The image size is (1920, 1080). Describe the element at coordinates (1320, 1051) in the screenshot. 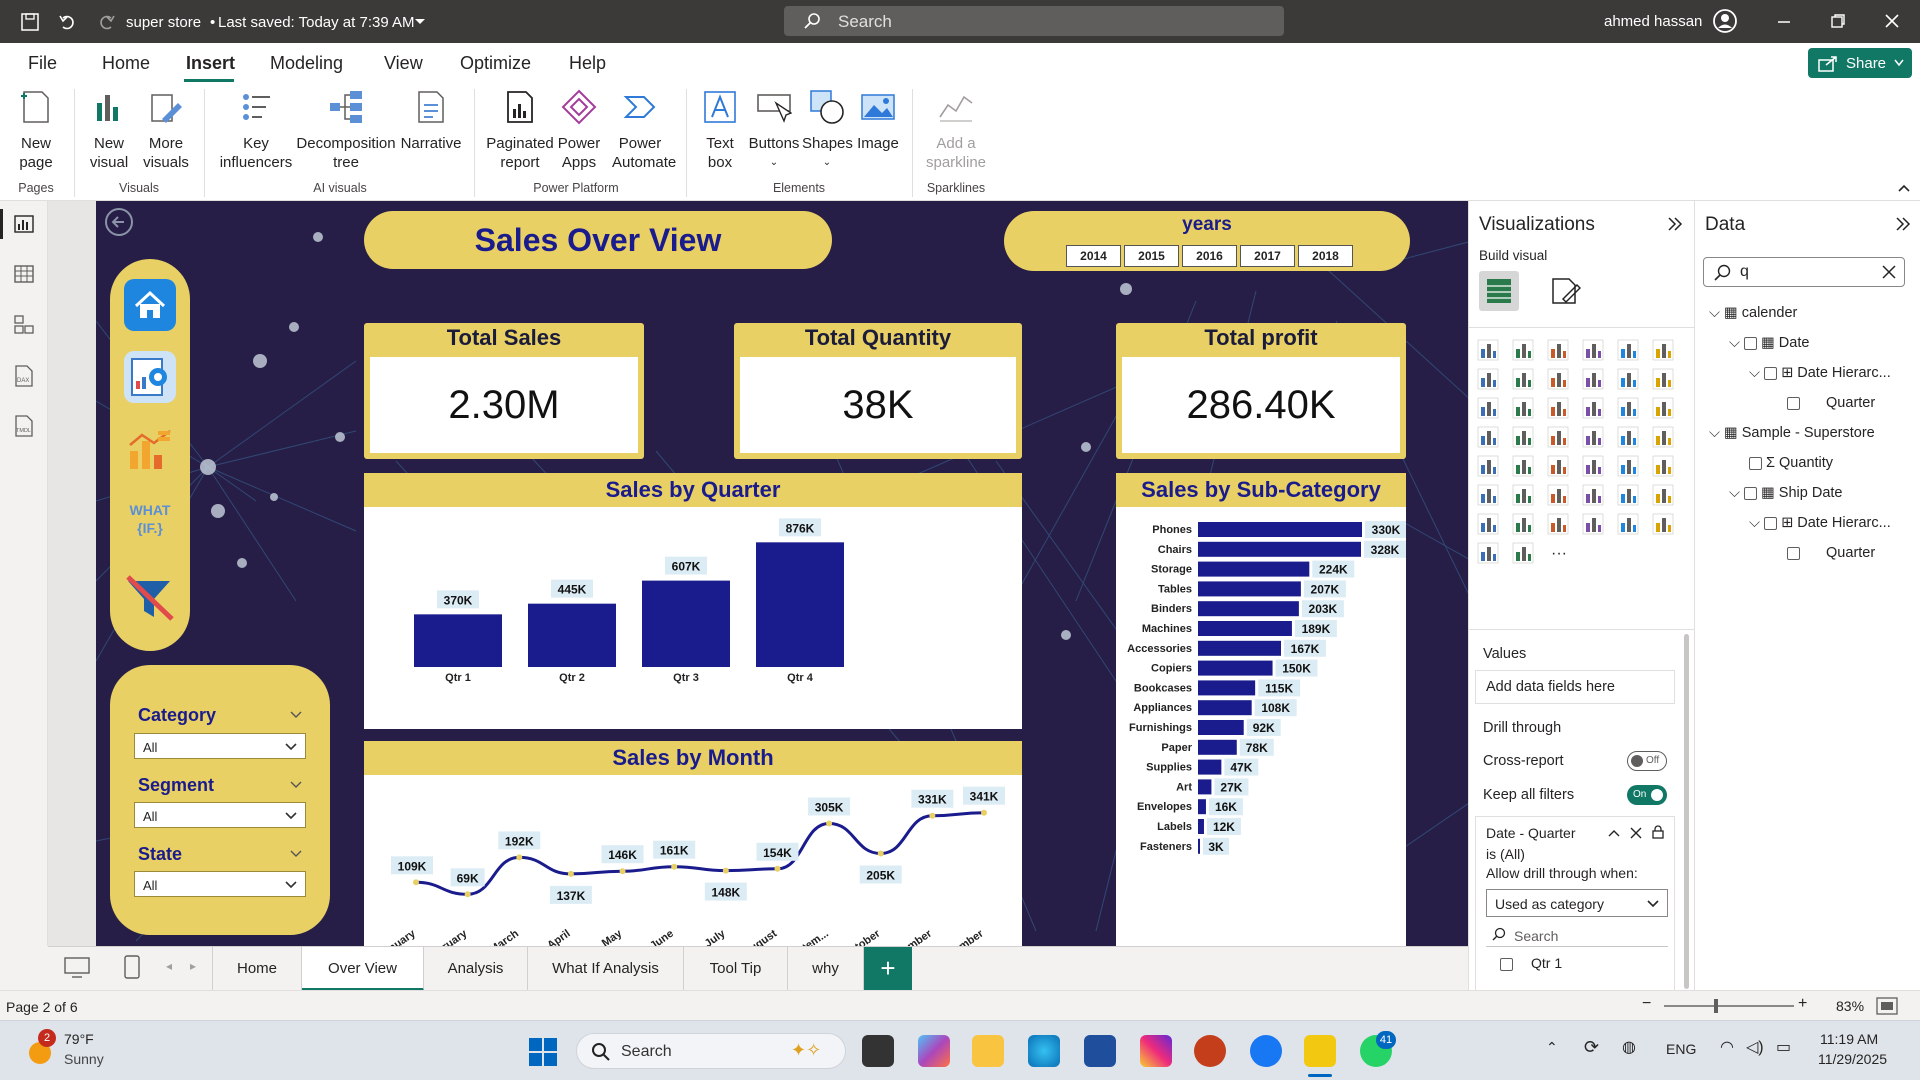

I see `power-bi-icon` at that location.